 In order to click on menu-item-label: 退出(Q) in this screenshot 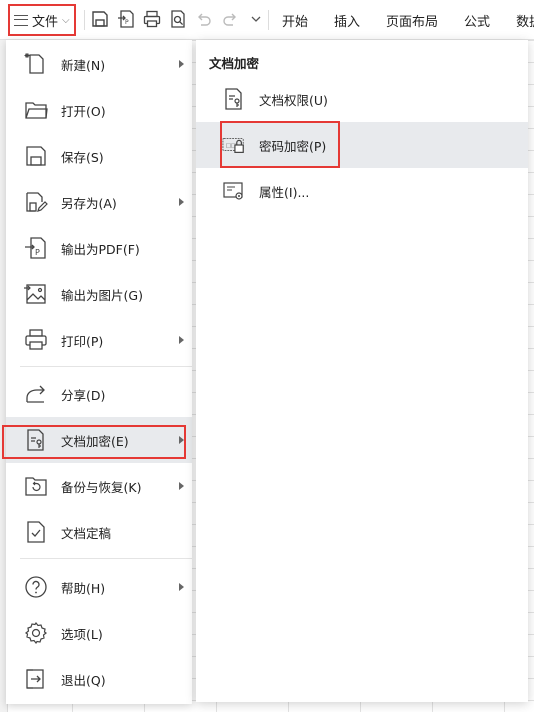, I will do `click(83, 680)`.